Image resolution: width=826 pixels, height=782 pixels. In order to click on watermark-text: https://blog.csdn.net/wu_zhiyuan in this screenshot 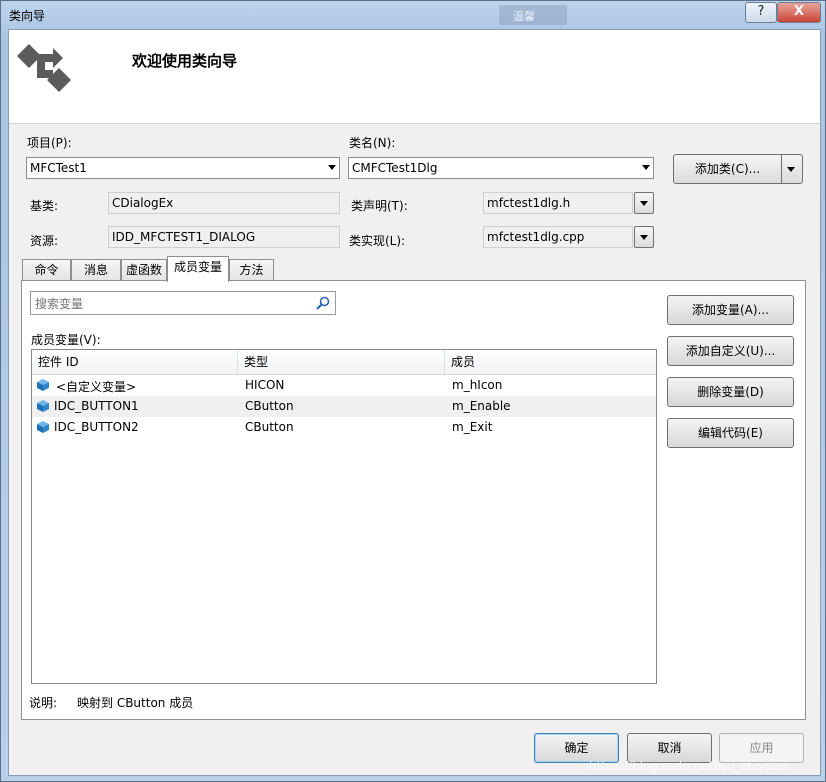, I will do `click(688, 766)`.